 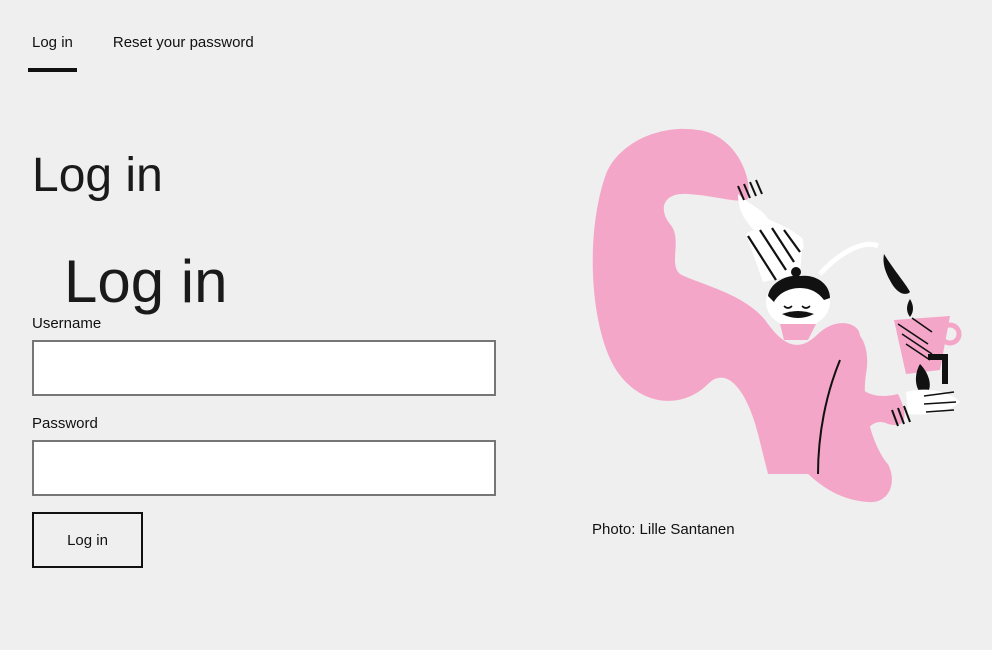 What do you see at coordinates (264, 468) in the screenshot?
I see `password-field` at bounding box center [264, 468].